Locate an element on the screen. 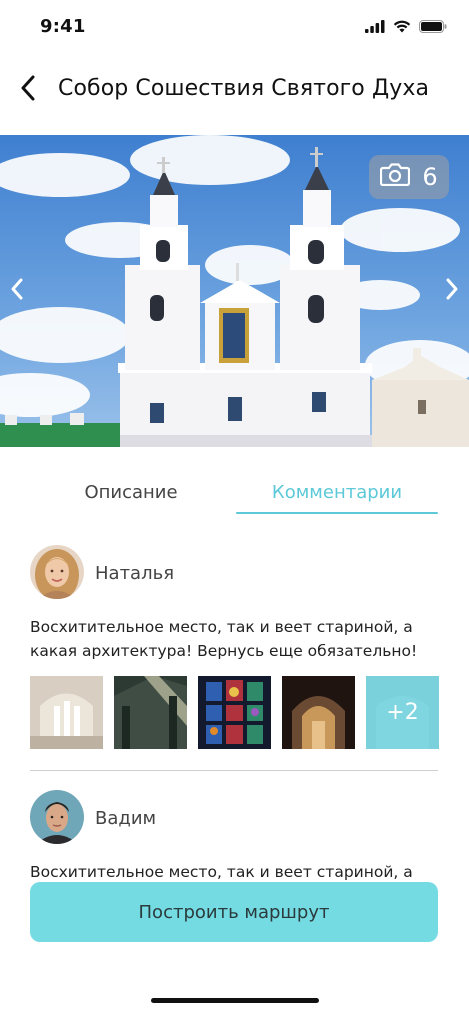 This screenshot has width=469, height=1015. tab-description: Описание is located at coordinates (131, 494).